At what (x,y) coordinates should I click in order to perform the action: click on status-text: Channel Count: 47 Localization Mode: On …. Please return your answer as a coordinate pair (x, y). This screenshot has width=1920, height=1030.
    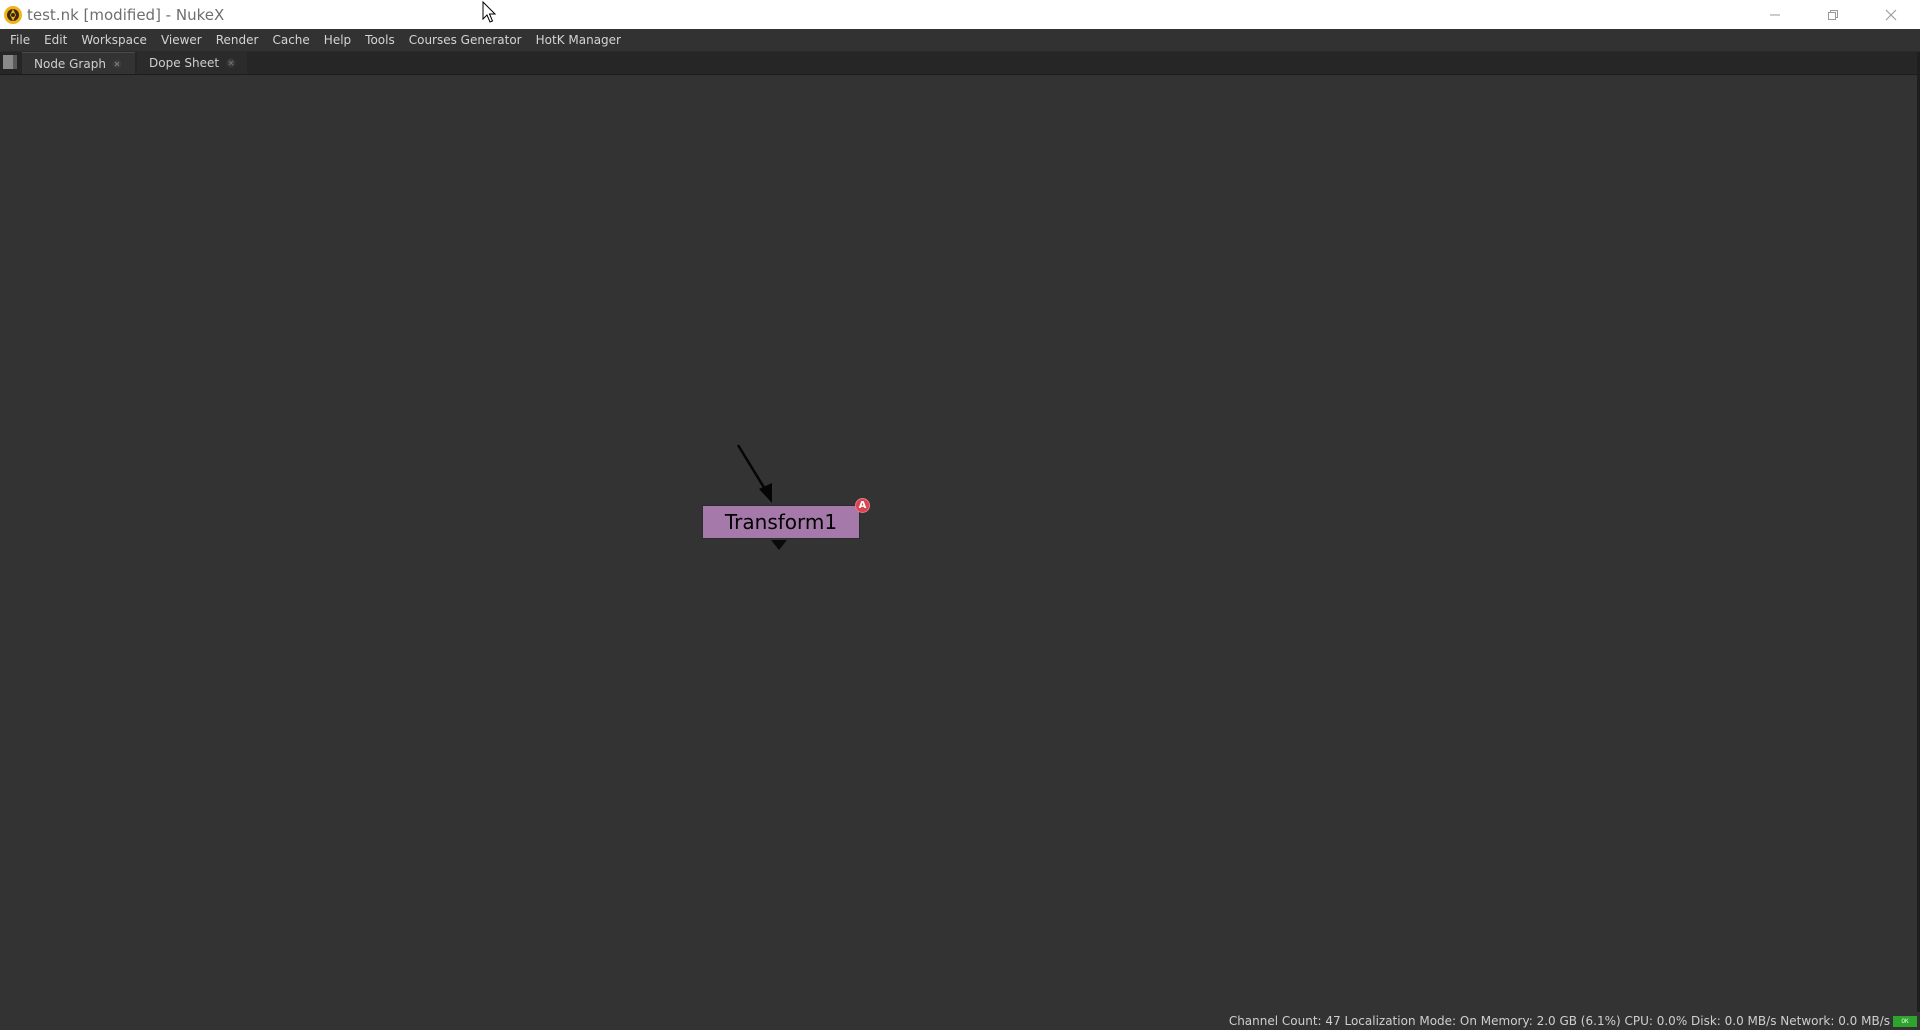
    Looking at the image, I should click on (1559, 1021).